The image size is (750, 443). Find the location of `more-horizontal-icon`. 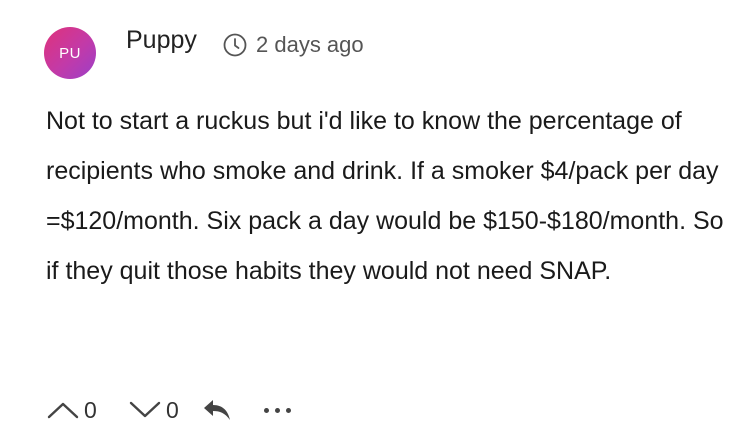

more-horizontal-icon is located at coordinates (277, 410).